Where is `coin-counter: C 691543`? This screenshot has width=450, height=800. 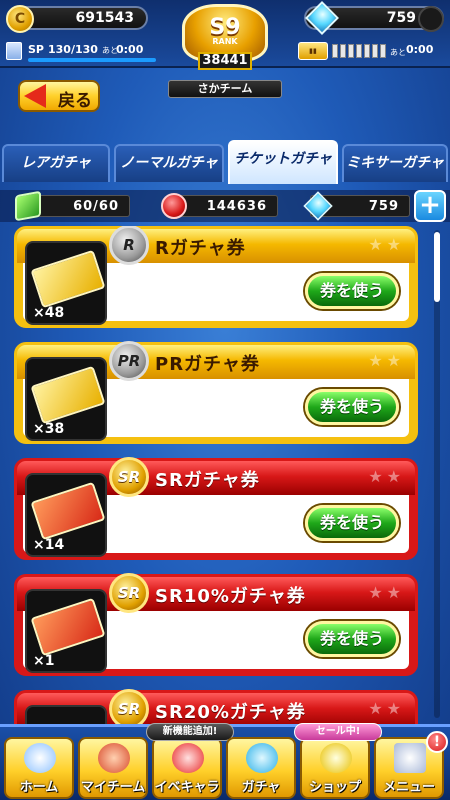
coin-counter: C 691543 is located at coordinates (77, 19).